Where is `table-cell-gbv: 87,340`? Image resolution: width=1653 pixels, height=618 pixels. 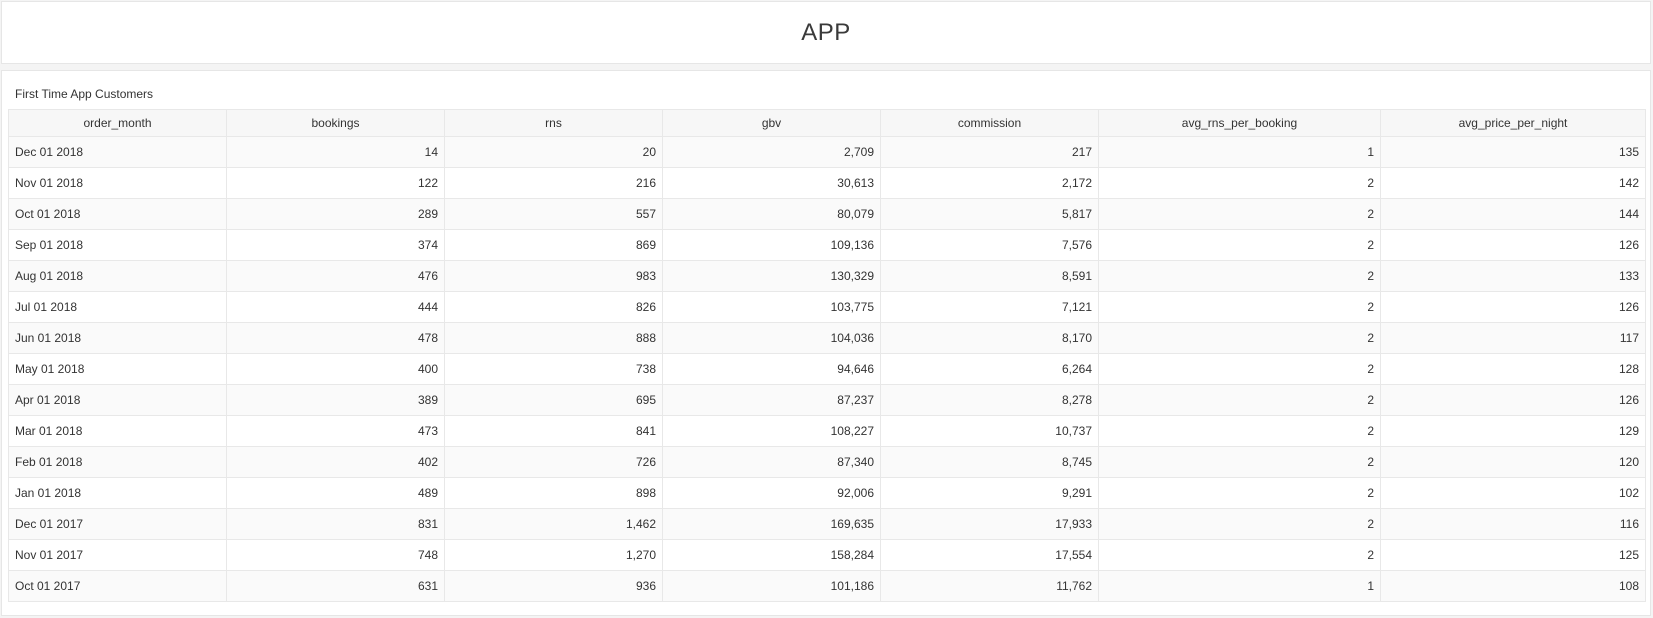
table-cell-gbv: 87,340 is located at coordinates (771, 462).